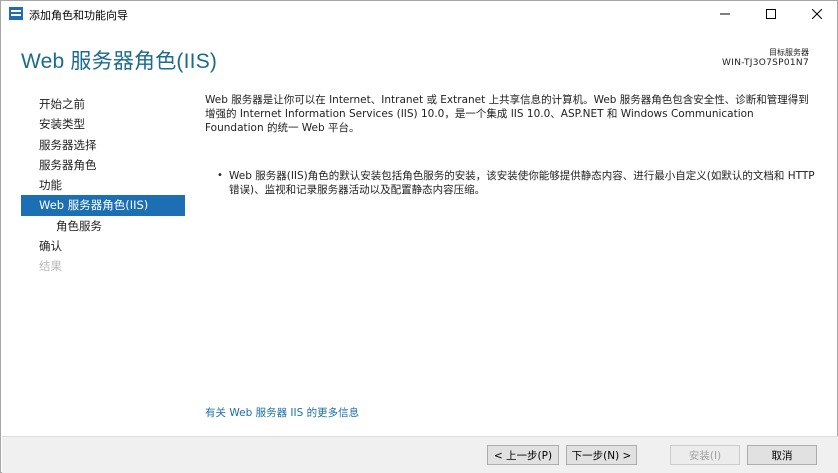 The width and height of the screenshot is (838, 473). I want to click on destination-server-name: WIN-TJ3O7SP01N7, so click(765, 63).